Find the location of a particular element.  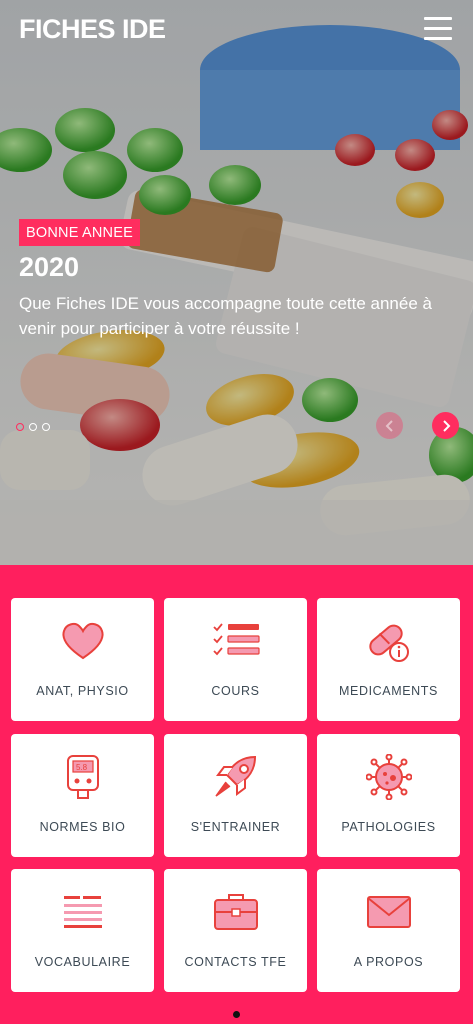

tile-cours: COURS is located at coordinates (235, 659).